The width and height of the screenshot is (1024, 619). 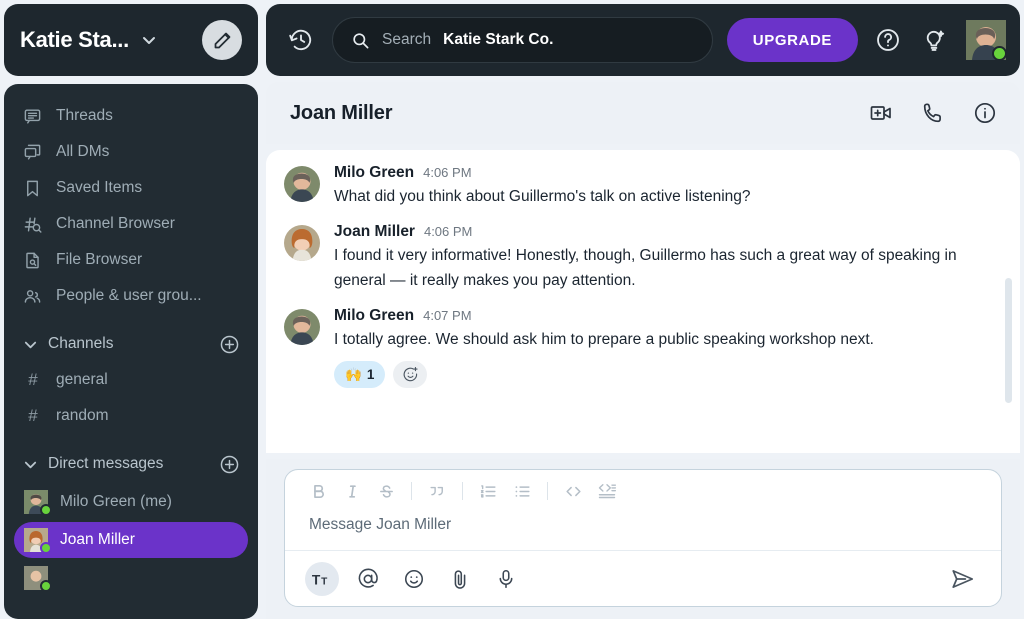 I want to click on sidebar-item-label: Threads, so click(x=84, y=115).